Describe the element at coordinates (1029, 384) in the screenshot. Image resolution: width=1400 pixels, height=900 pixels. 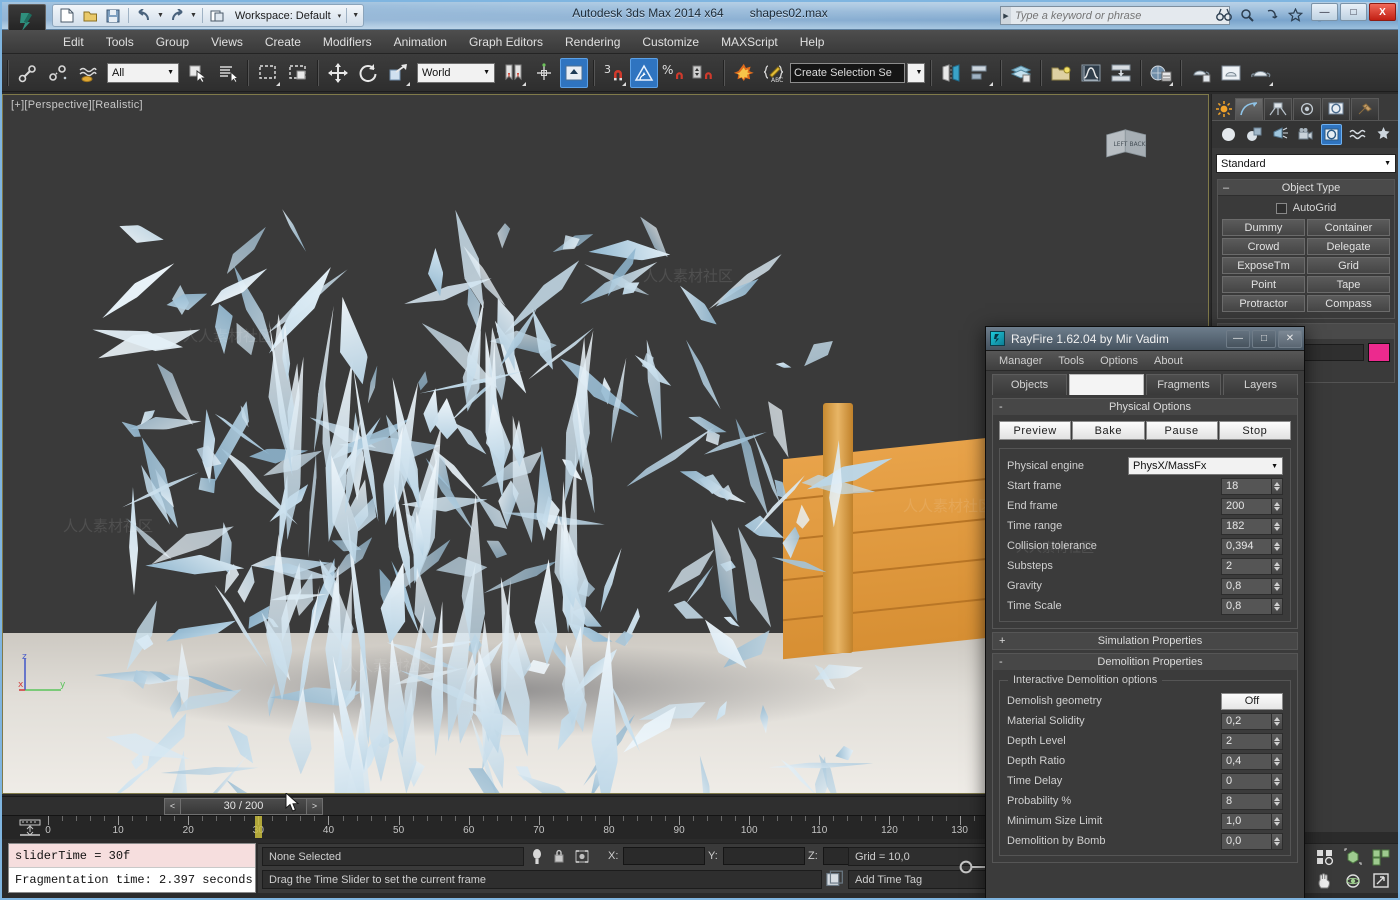
I see `rayfire-tab-objects: Objects` at that location.